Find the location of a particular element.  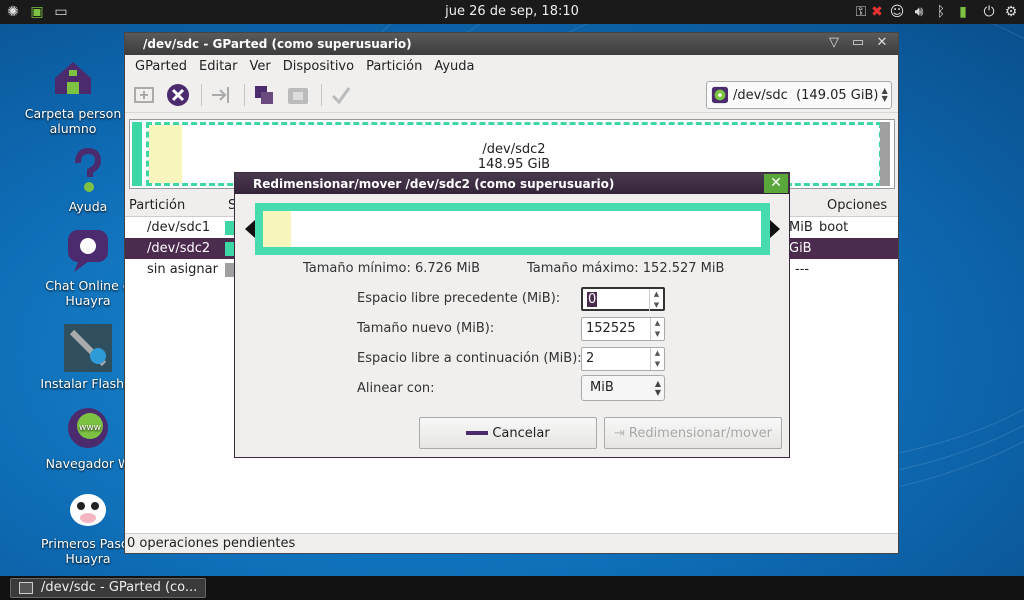

align-select: MiB ▲ ▼ is located at coordinates (623, 388).